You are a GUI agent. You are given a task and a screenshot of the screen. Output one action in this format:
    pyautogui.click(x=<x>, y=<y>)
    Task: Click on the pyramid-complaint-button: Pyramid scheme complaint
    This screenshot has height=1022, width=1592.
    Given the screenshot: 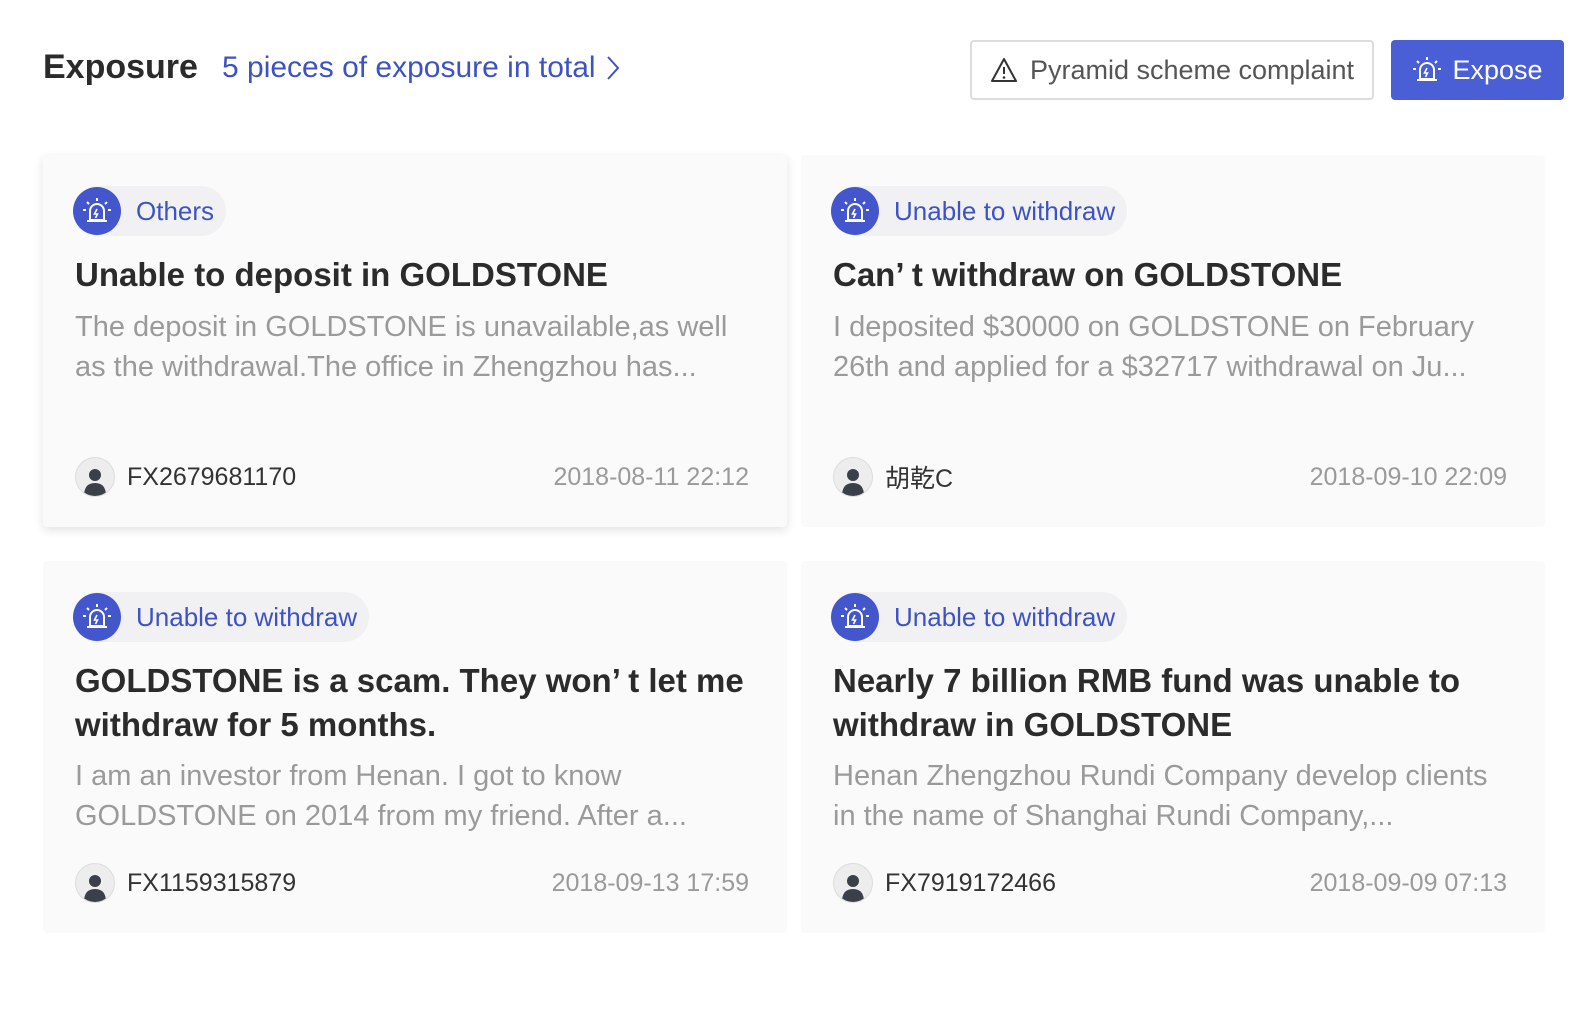 What is the action you would take?
    pyautogui.click(x=1172, y=70)
    